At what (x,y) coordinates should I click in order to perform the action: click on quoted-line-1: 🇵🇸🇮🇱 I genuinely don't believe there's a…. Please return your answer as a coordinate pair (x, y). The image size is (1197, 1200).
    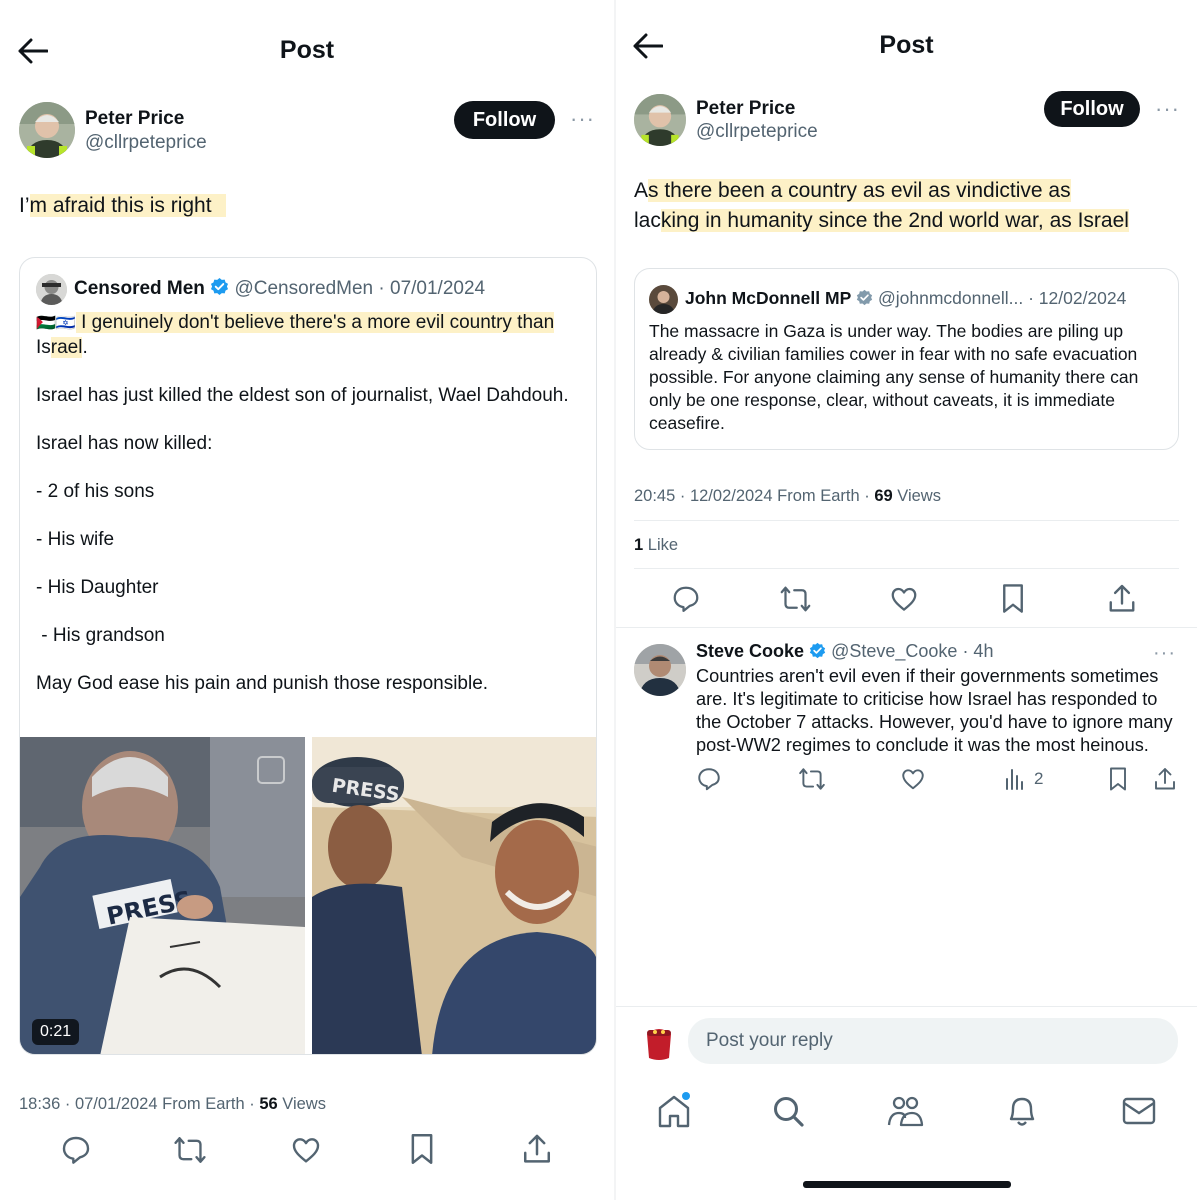
    Looking at the image, I should click on (311, 323).